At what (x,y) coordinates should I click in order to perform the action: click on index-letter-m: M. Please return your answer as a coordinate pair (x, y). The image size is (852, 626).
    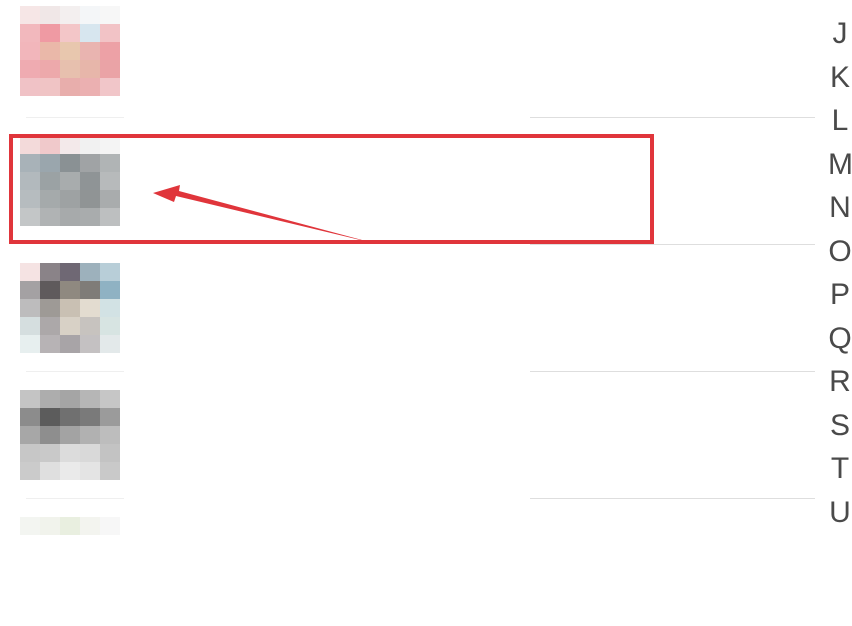
    Looking at the image, I should click on (840, 164).